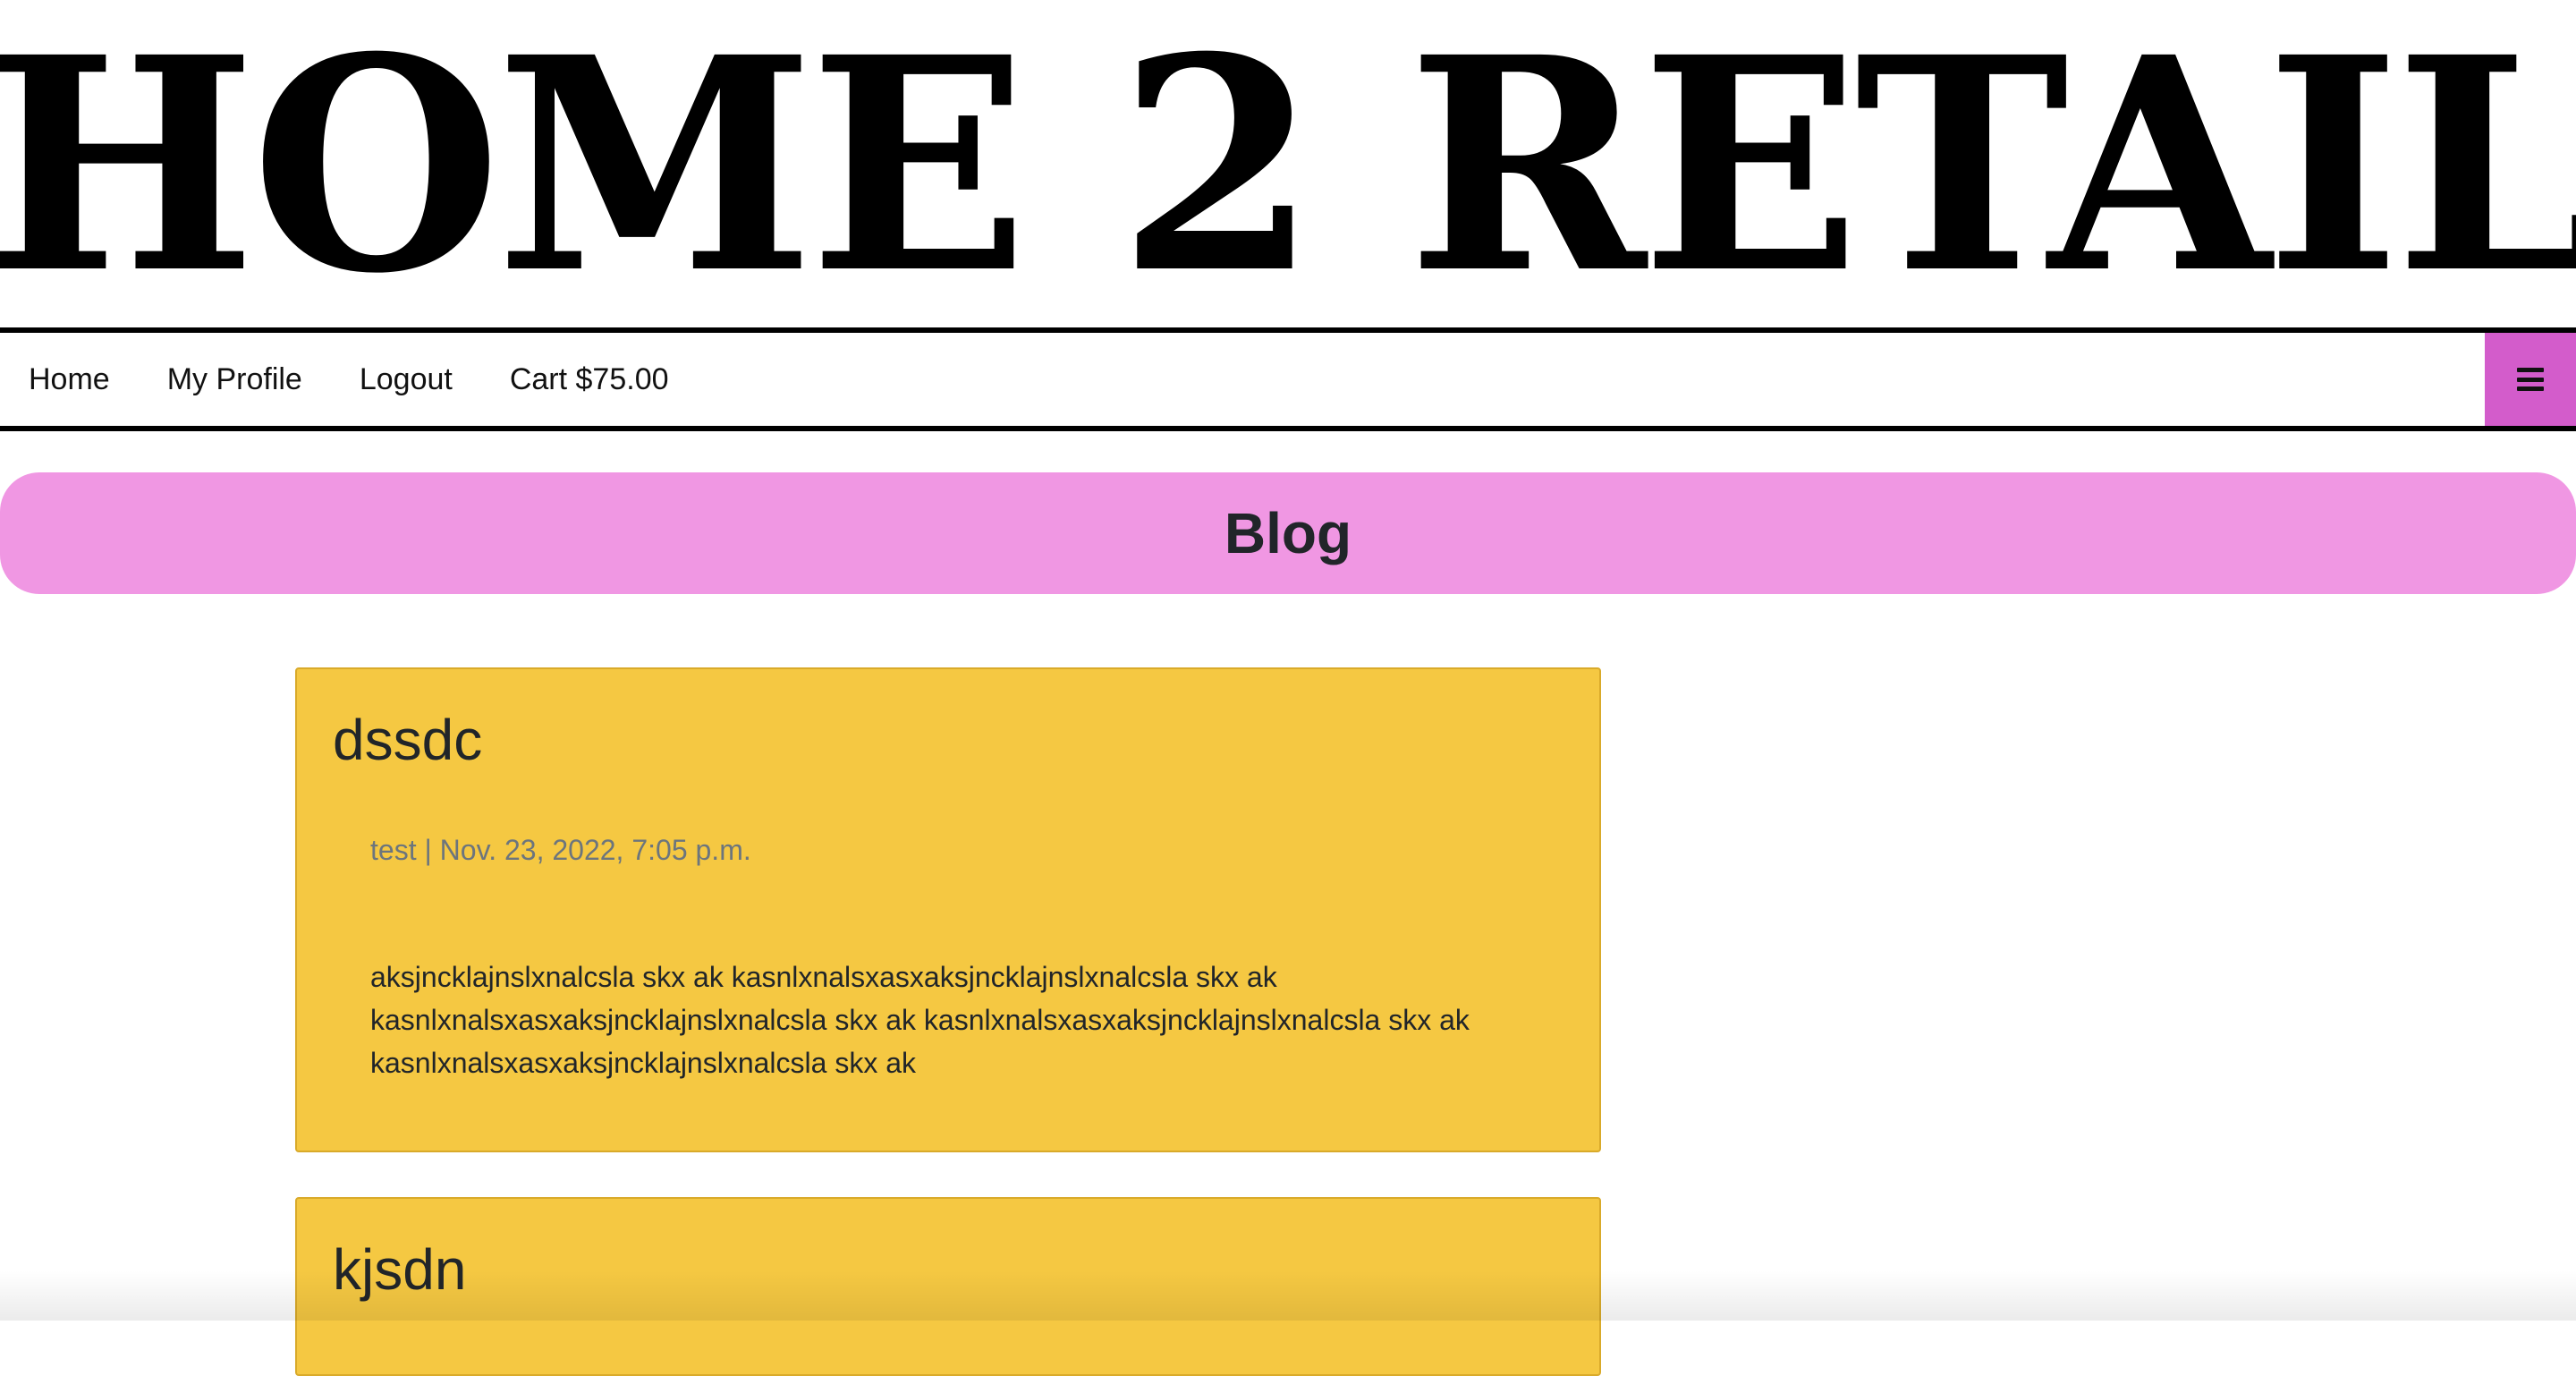 This screenshot has width=2576, height=1376. I want to click on menu-toggle-button, so click(2530, 380).